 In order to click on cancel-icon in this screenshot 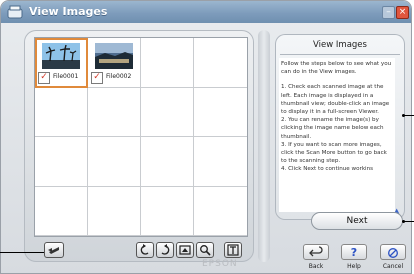, I will do `click(393, 253)`.